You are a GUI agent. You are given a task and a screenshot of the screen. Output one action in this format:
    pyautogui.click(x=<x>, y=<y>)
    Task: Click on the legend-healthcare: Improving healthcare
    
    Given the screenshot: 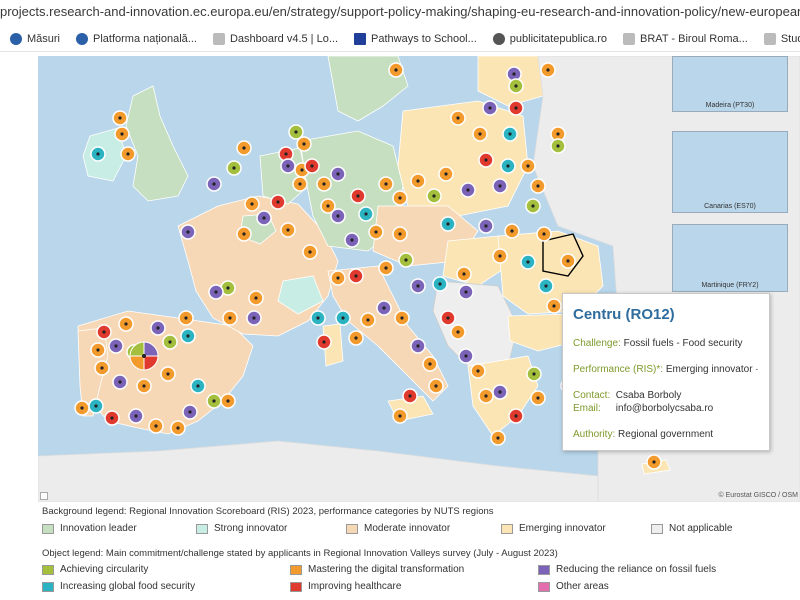 What is the action you would take?
    pyautogui.click(x=345, y=586)
    